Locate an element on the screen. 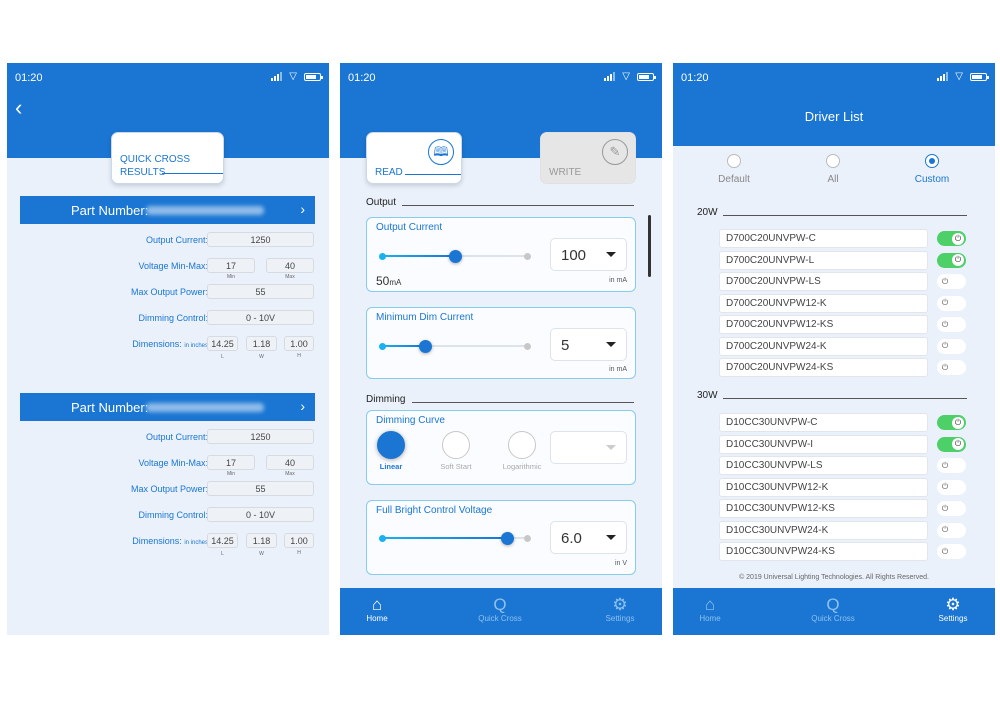 The image size is (1000, 709). driver-item: D10CC30UNVPW-I is located at coordinates (823, 444).